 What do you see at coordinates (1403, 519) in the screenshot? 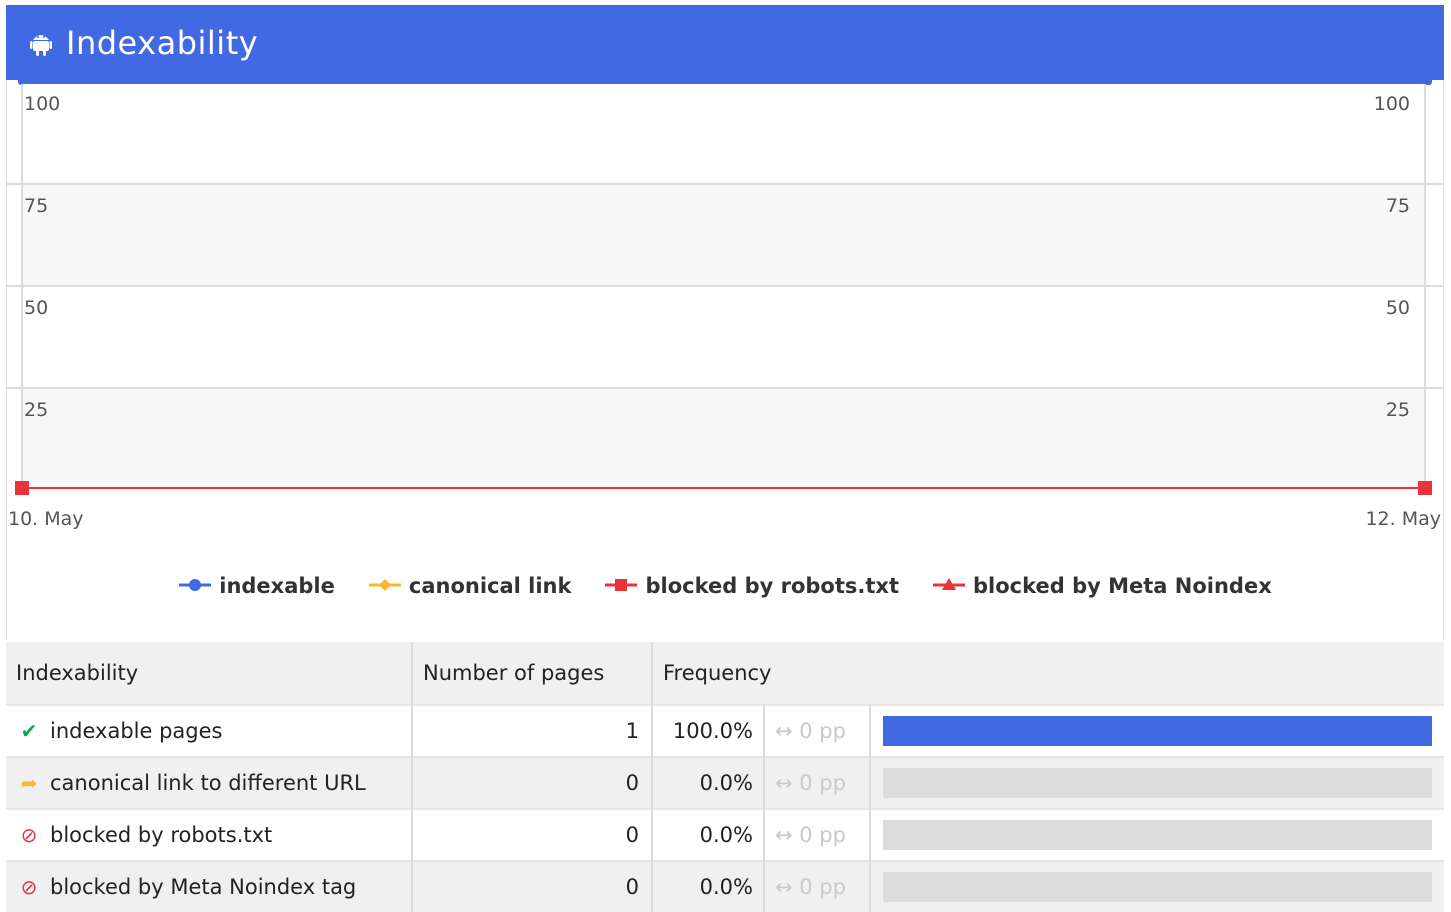
I see `x-tick-label: 12. May` at bounding box center [1403, 519].